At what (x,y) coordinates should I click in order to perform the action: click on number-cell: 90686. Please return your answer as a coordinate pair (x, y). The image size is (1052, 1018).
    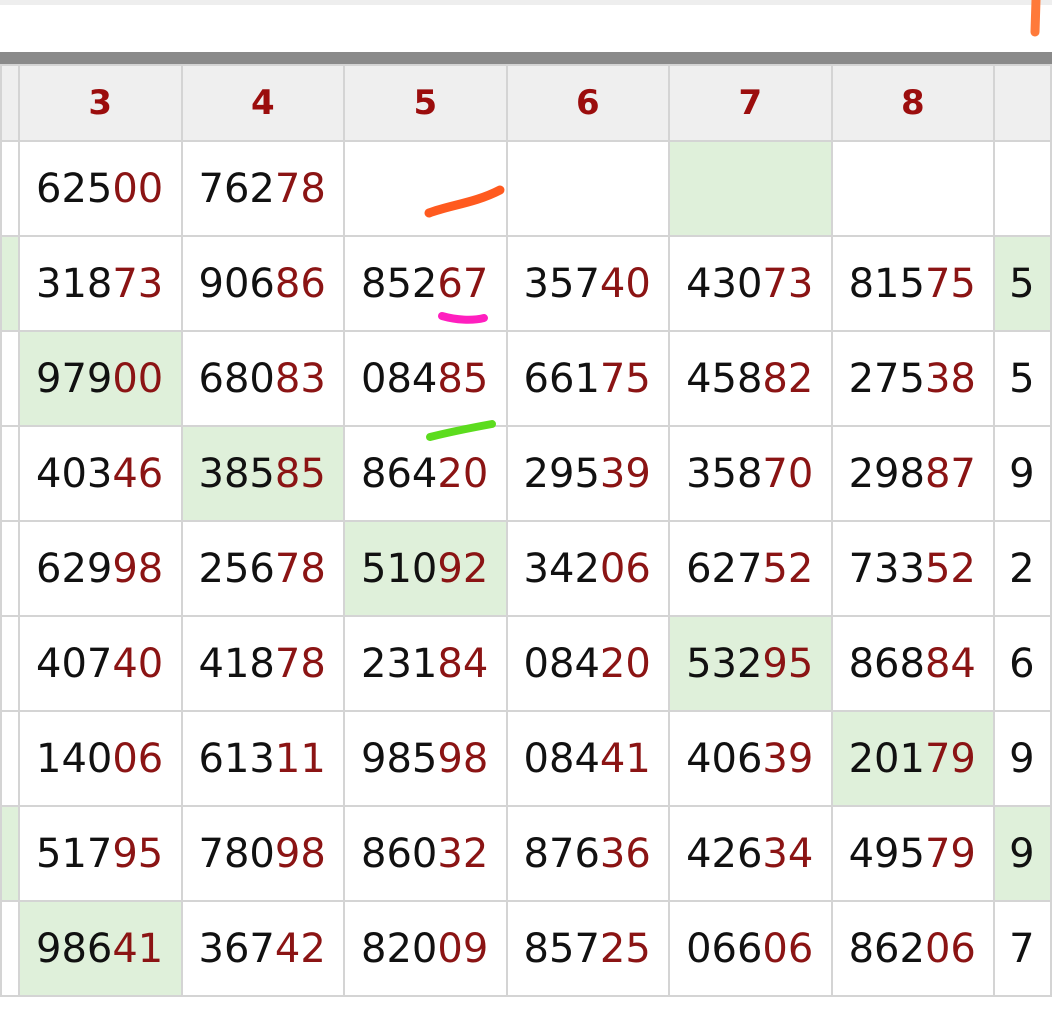
    Looking at the image, I should click on (263, 283).